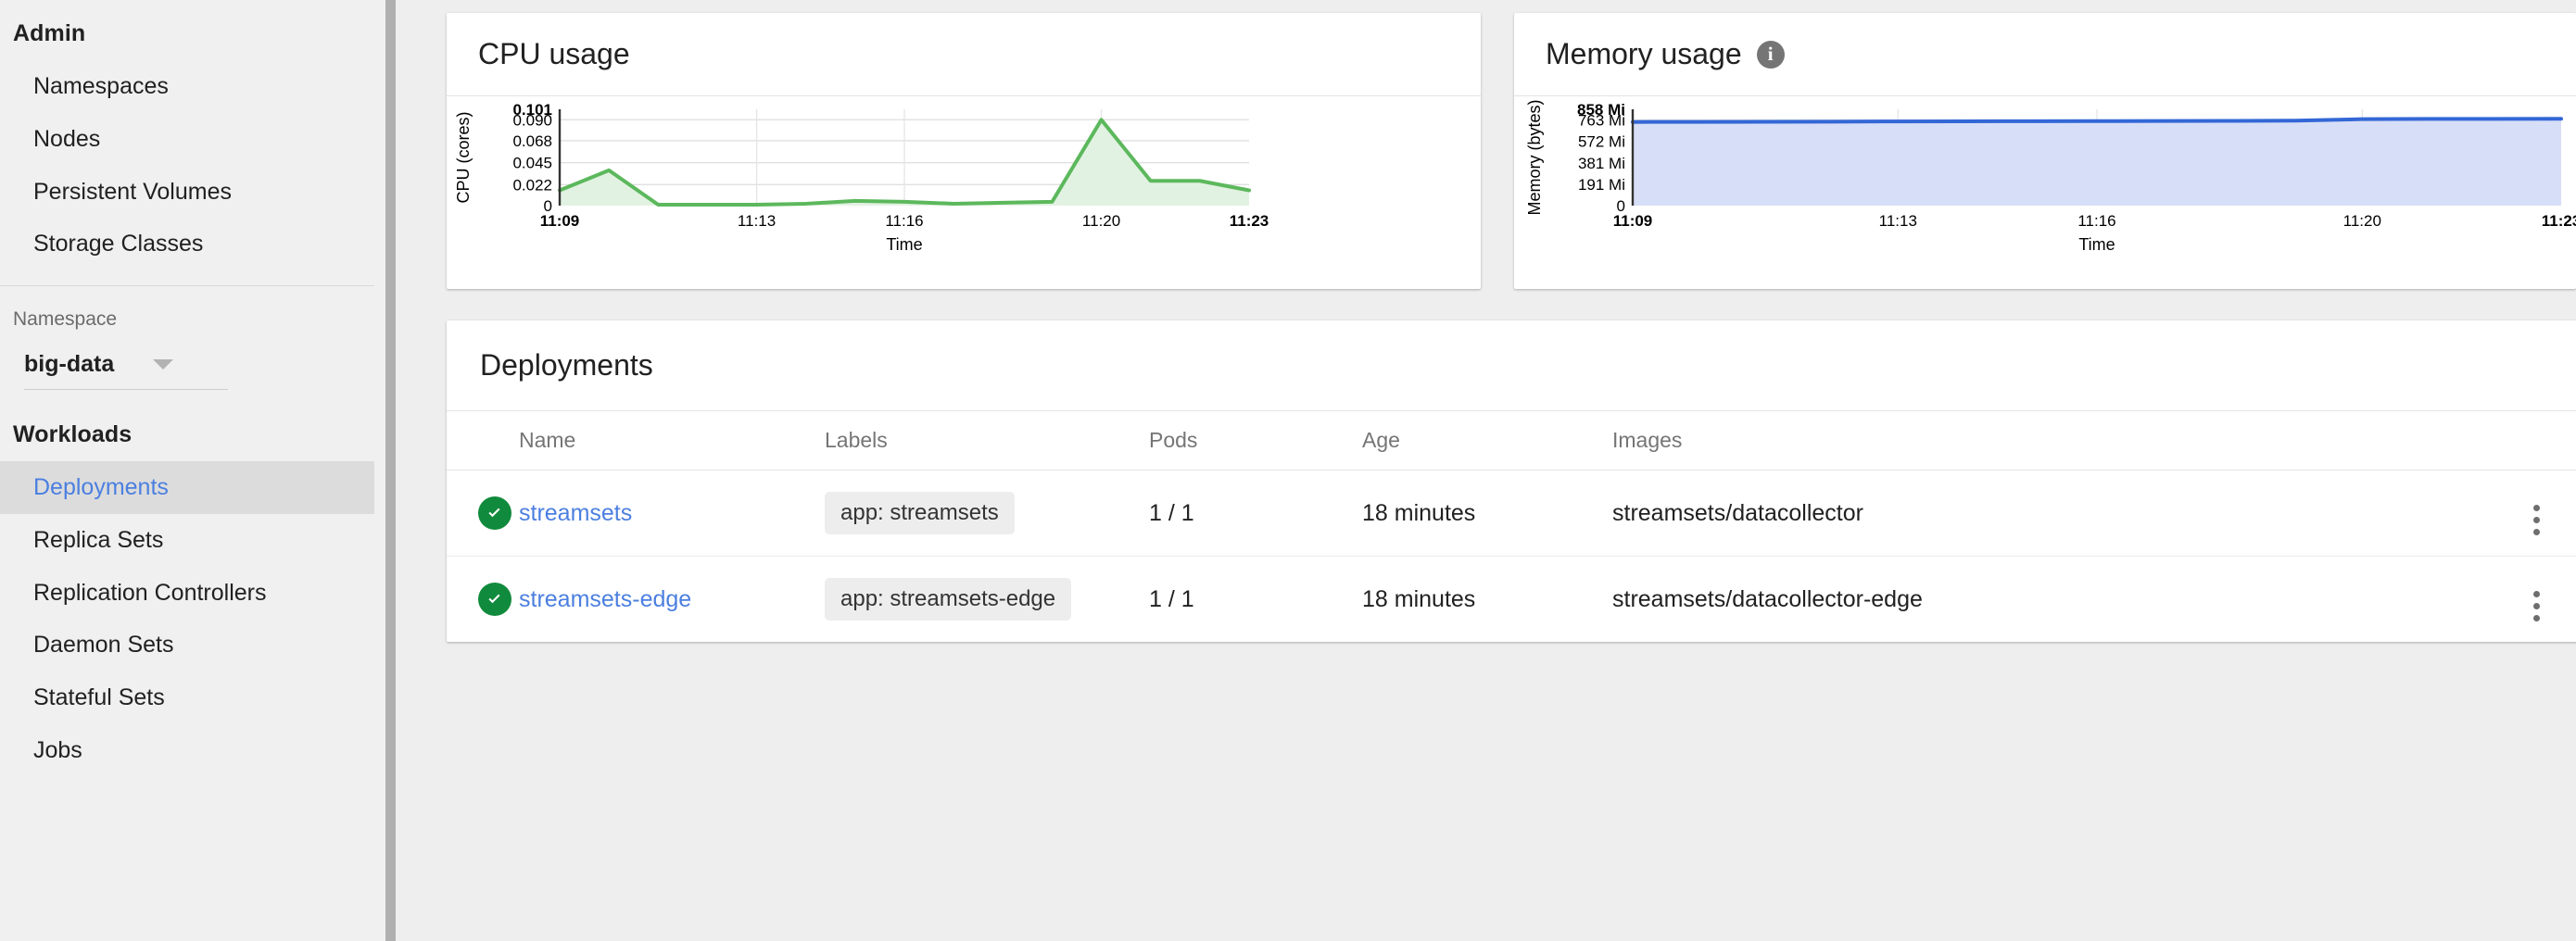 The width and height of the screenshot is (2576, 941). Describe the element at coordinates (73, 434) in the screenshot. I see `sidebar-section-workloads: Workloads` at that location.